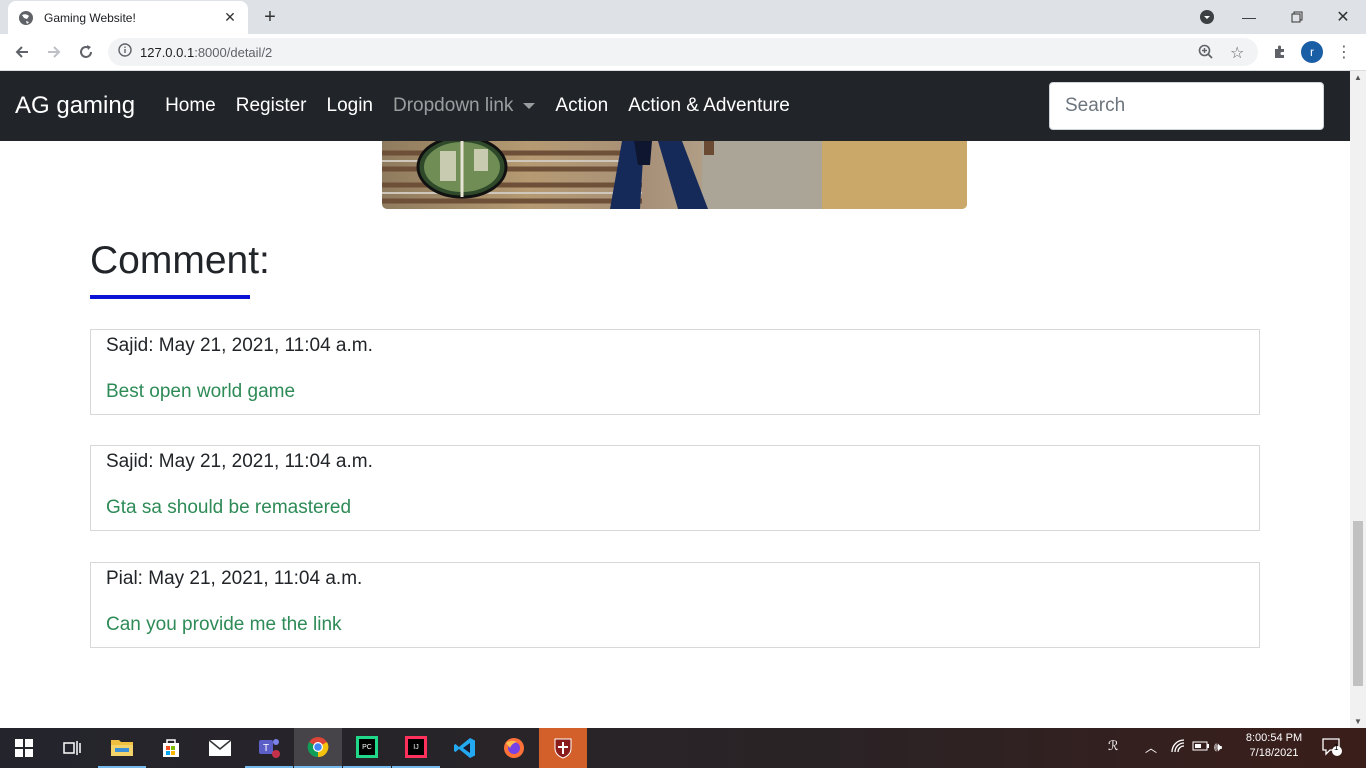  Describe the element at coordinates (86, 52) in the screenshot. I see `reload-icon` at that location.